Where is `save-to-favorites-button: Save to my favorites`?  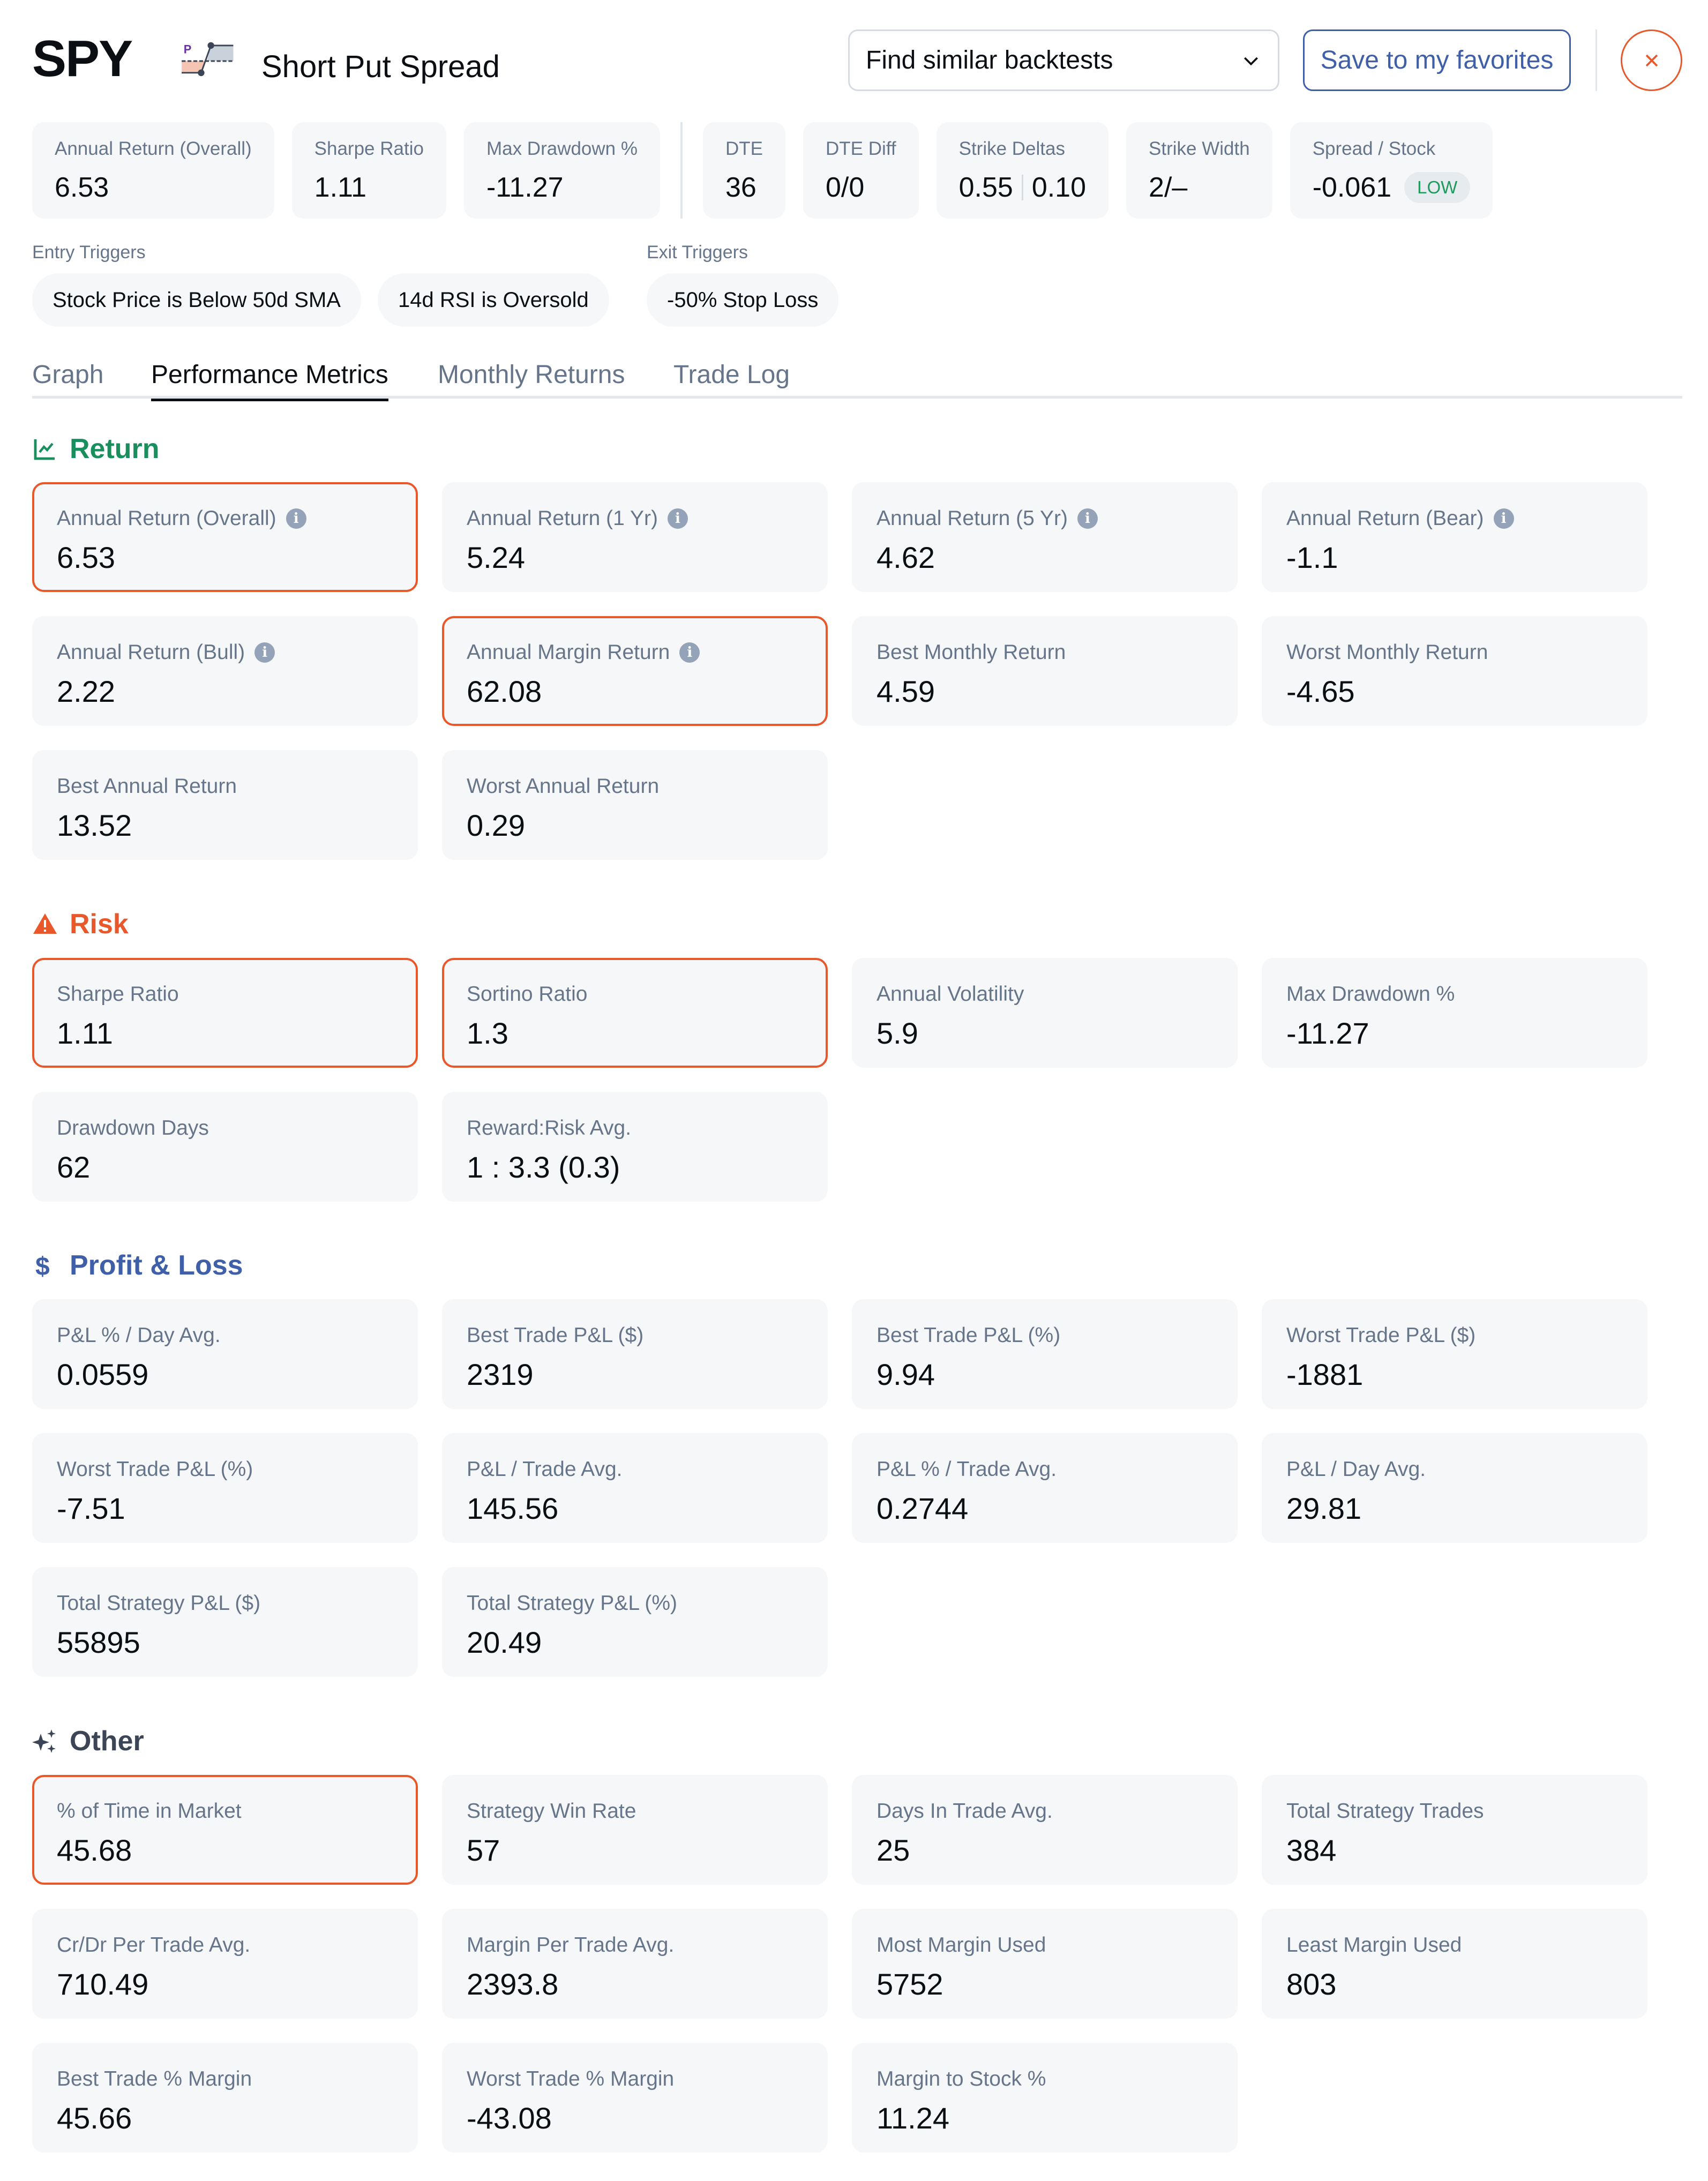 save-to-favorites-button: Save to my favorites is located at coordinates (1437, 60).